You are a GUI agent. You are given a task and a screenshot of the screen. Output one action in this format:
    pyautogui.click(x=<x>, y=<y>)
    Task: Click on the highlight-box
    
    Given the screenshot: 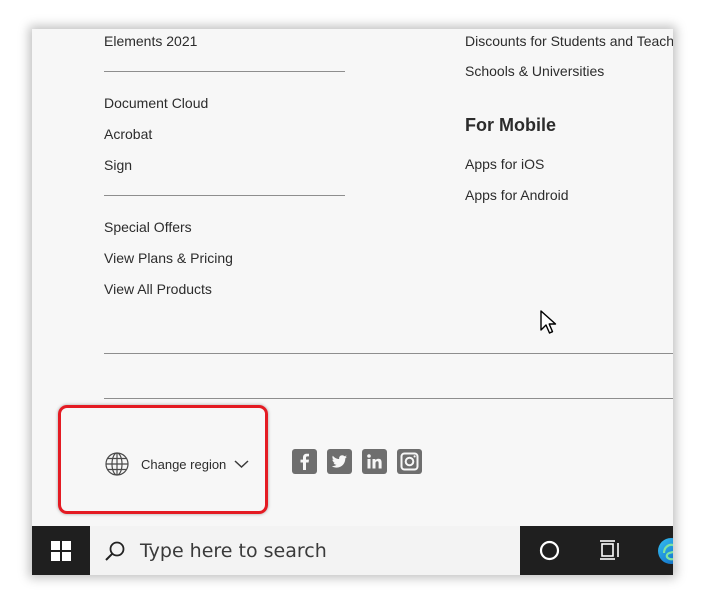 What is the action you would take?
    pyautogui.click(x=163, y=459)
    